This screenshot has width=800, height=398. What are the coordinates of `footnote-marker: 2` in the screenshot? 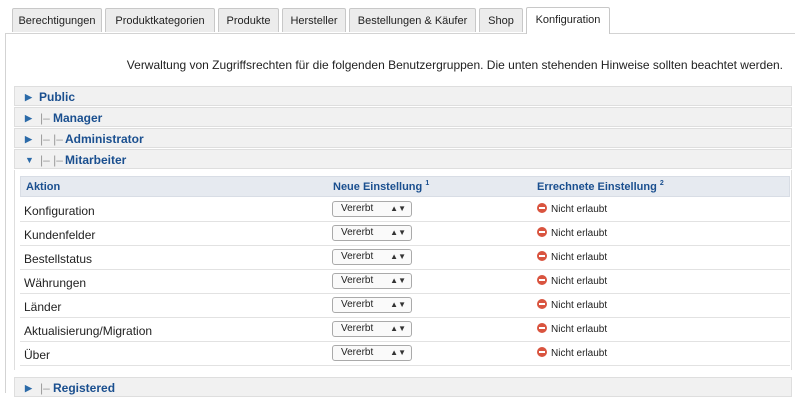 It's located at (661, 183).